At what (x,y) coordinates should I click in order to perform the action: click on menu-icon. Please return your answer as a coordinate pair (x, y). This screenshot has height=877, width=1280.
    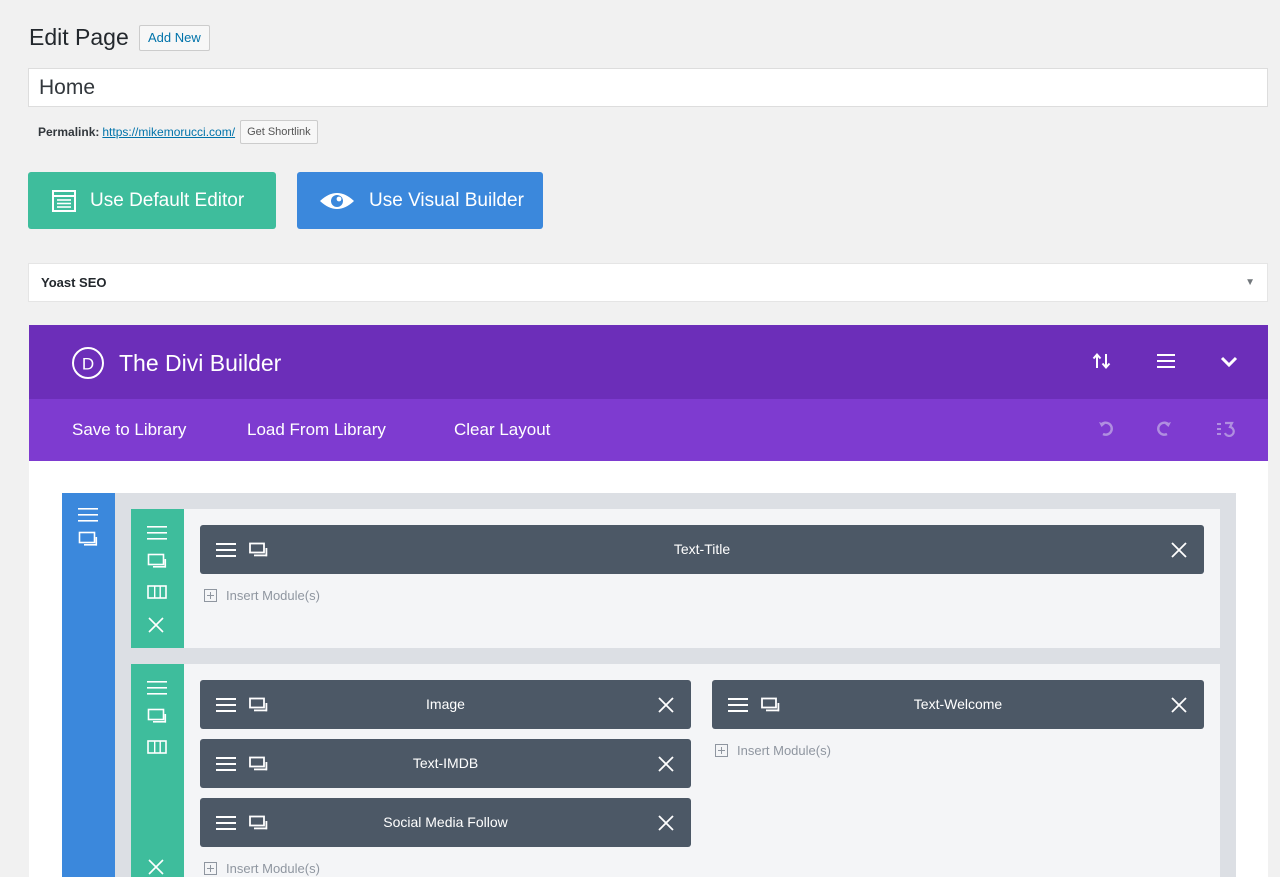
    Looking at the image, I should click on (1166, 361).